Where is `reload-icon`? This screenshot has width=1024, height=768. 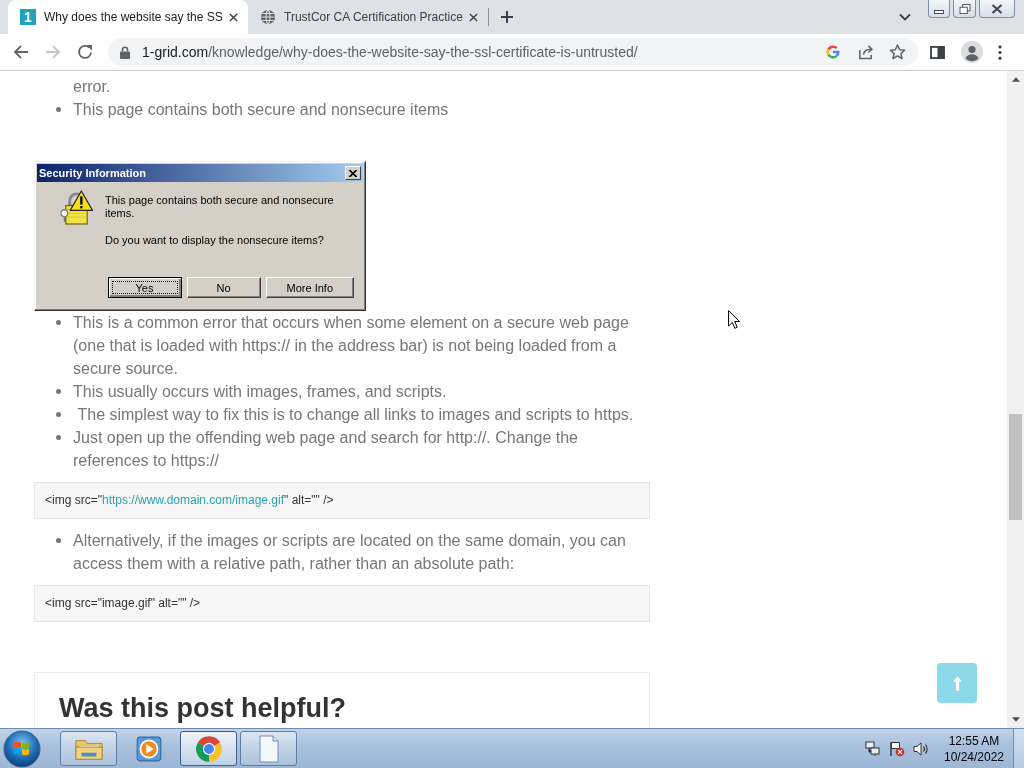 reload-icon is located at coordinates (85, 52).